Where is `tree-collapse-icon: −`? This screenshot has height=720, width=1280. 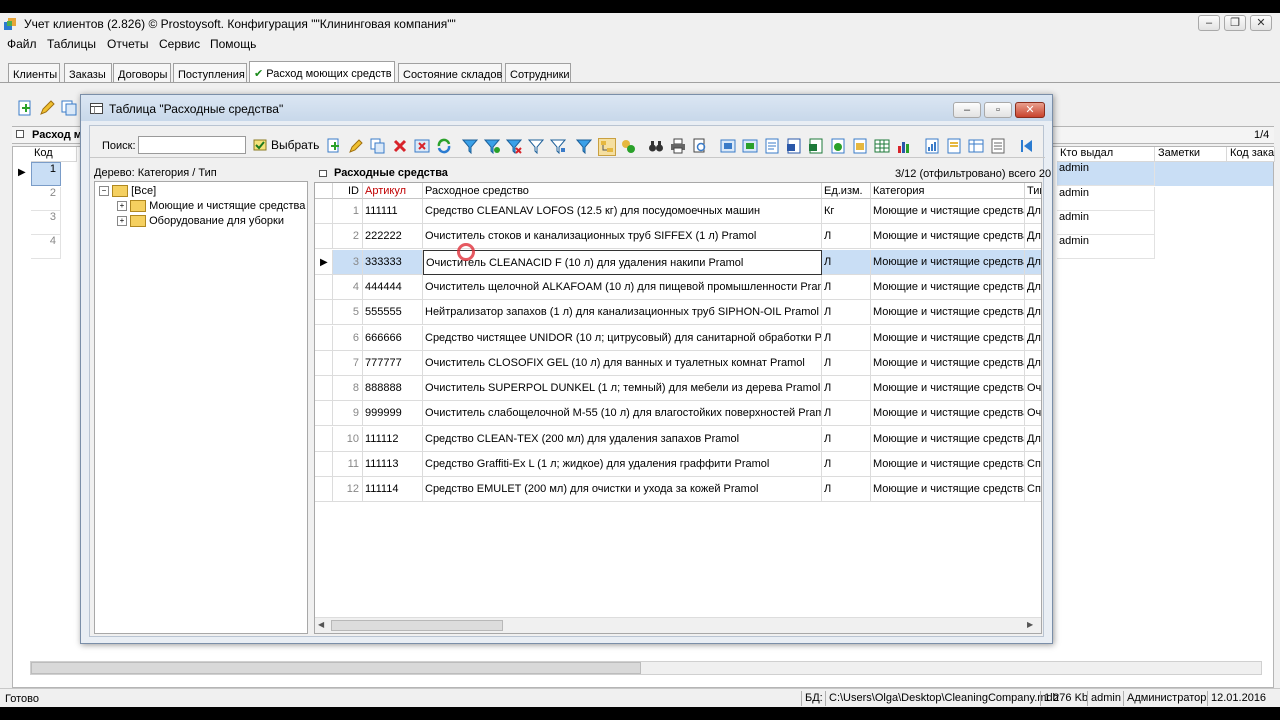
tree-collapse-icon: − is located at coordinates (104, 191).